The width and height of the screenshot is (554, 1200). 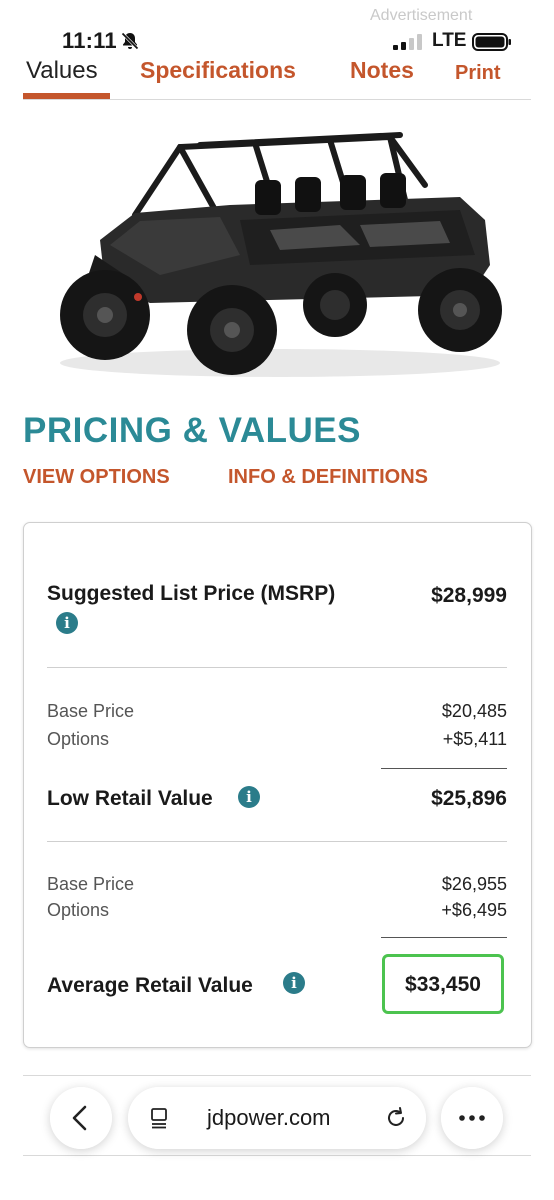 What do you see at coordinates (277, 1155) in the screenshot?
I see `content-divider-bottom` at bounding box center [277, 1155].